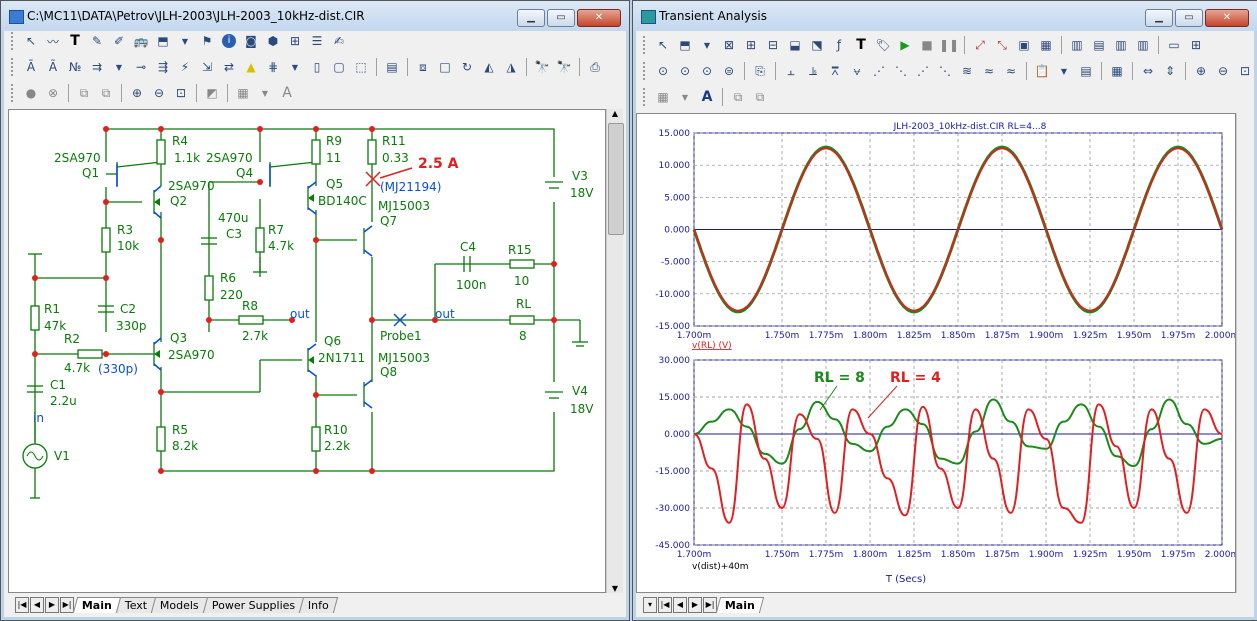 The image size is (1257, 621). Describe the element at coordinates (159, 93) in the screenshot. I see `zoom-out-icon: ⊖` at that location.